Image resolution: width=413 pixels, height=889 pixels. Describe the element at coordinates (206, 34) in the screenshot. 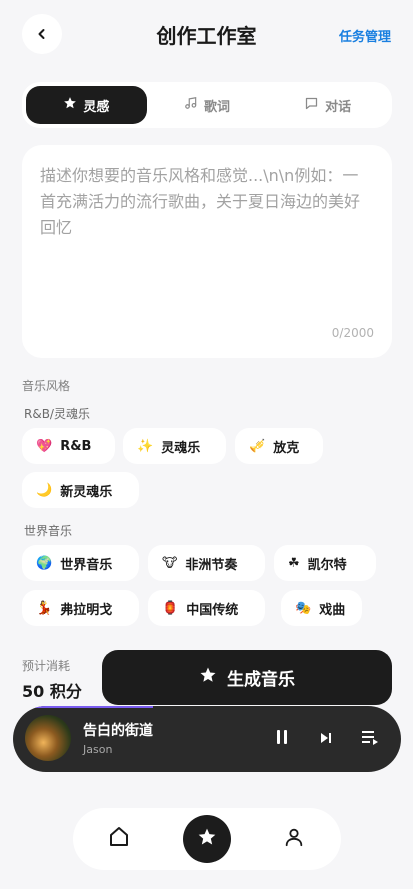

I see `header: 创作工作室 任务管理` at that location.